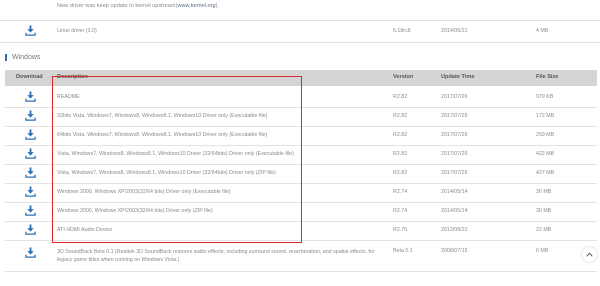  Describe the element at coordinates (217, 6) in the screenshot. I see `kernel-note-suffix: ).` at that location.